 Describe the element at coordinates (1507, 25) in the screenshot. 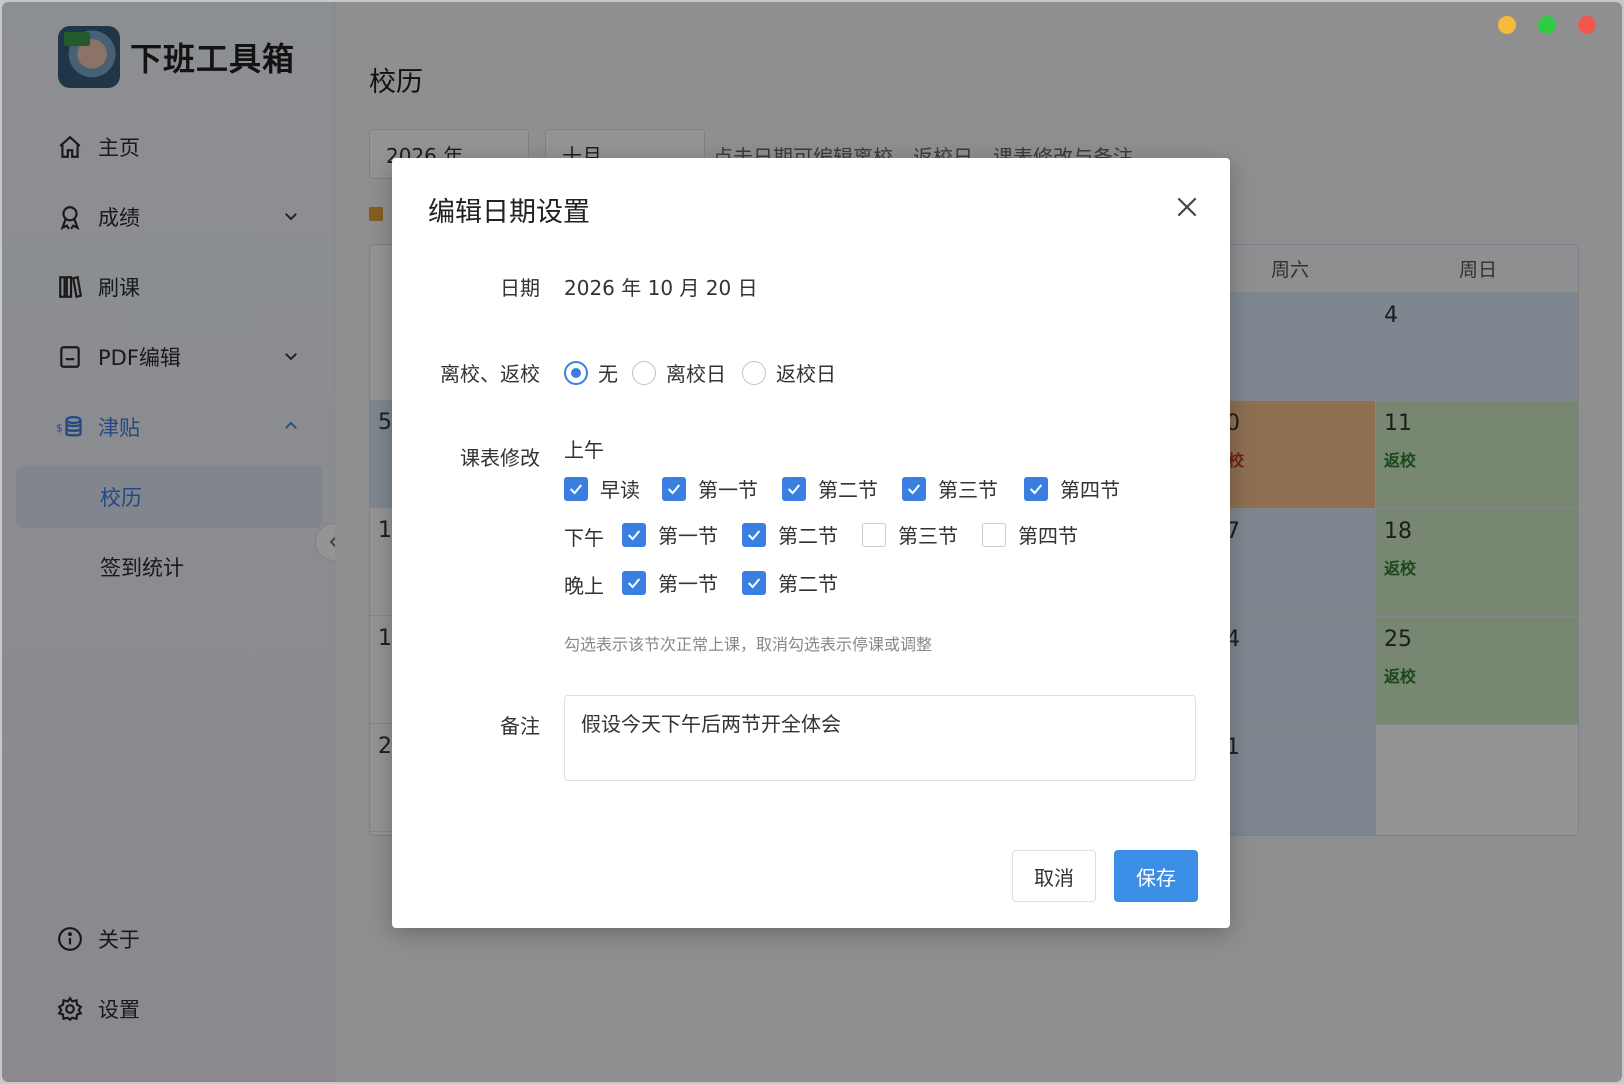

I see `minimize-button` at that location.